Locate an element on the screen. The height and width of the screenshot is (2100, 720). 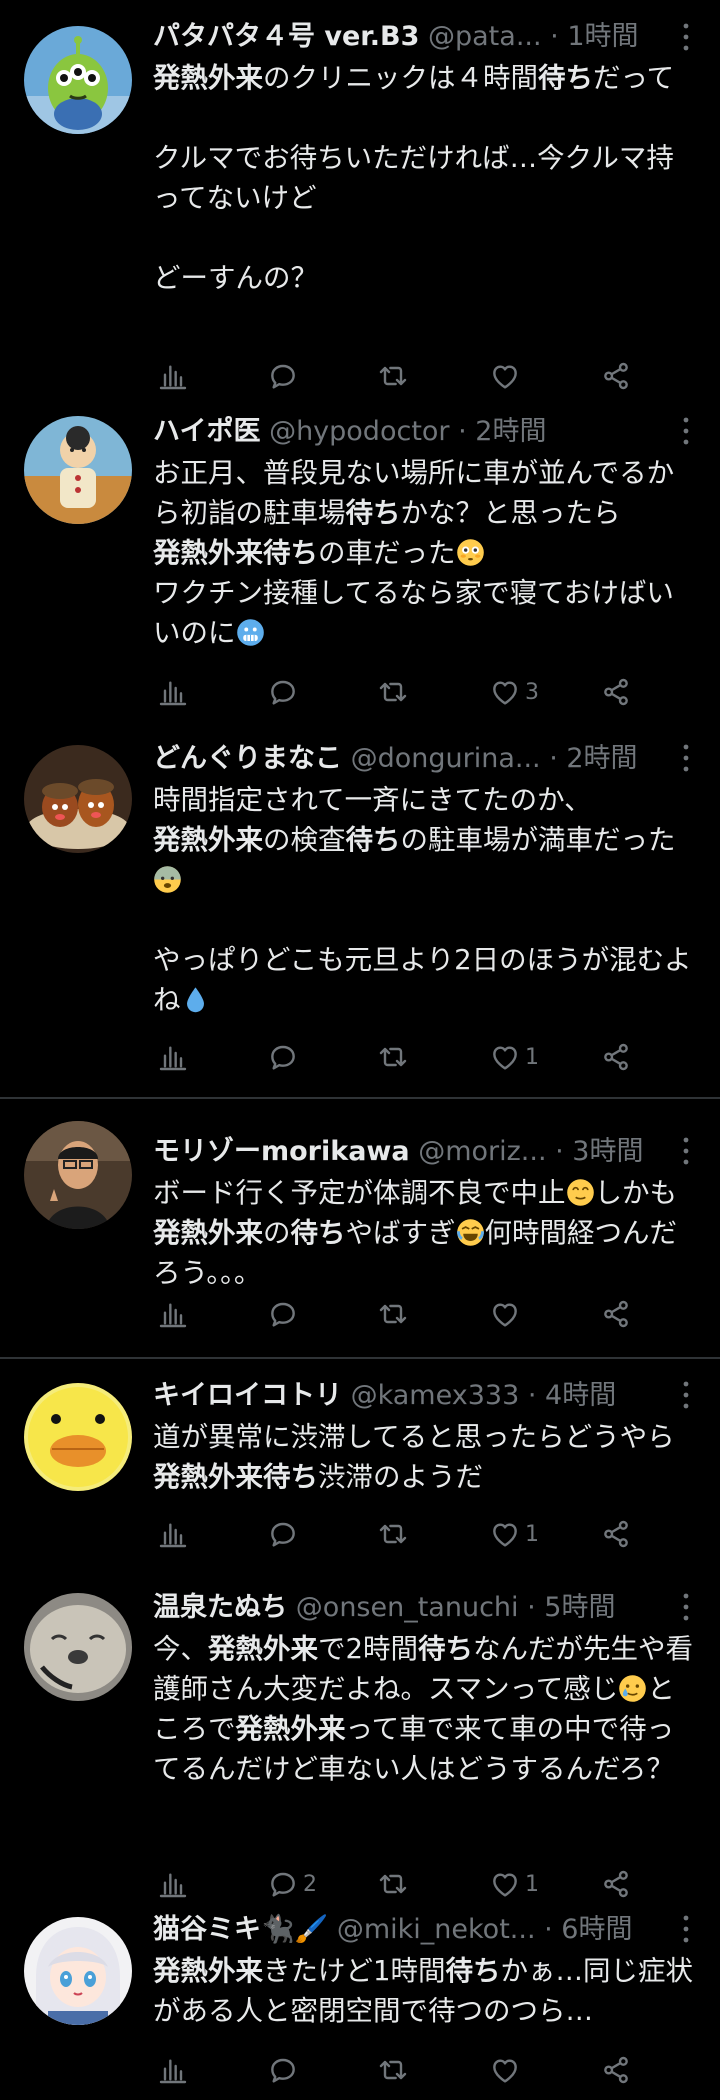
user-handle: @onsen_tanuchi is located at coordinates (407, 1607).